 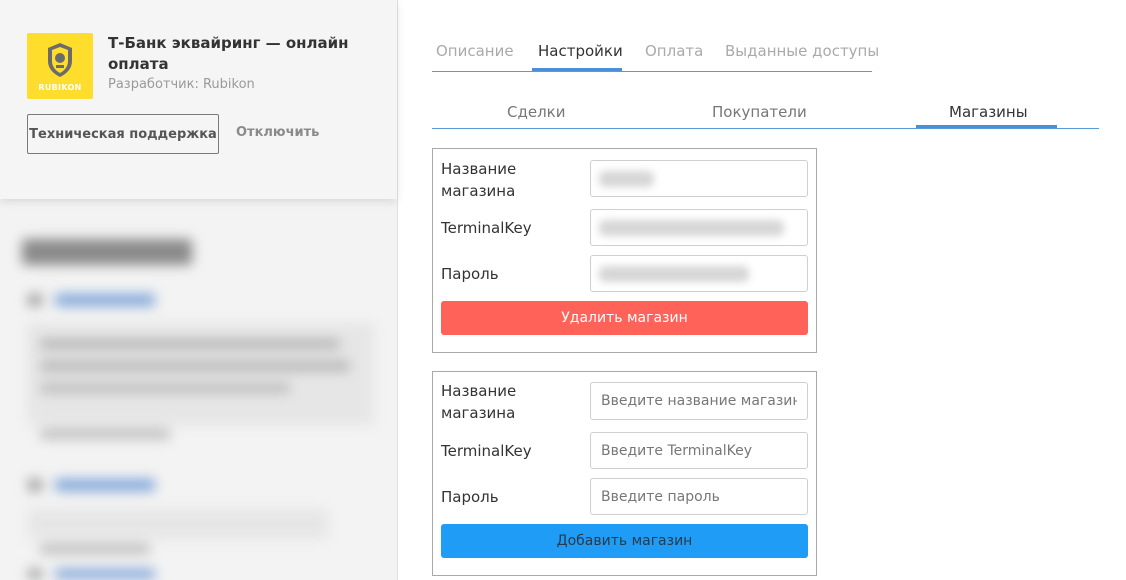 I want to click on support-button: Техническая поддержка, so click(x=123, y=134).